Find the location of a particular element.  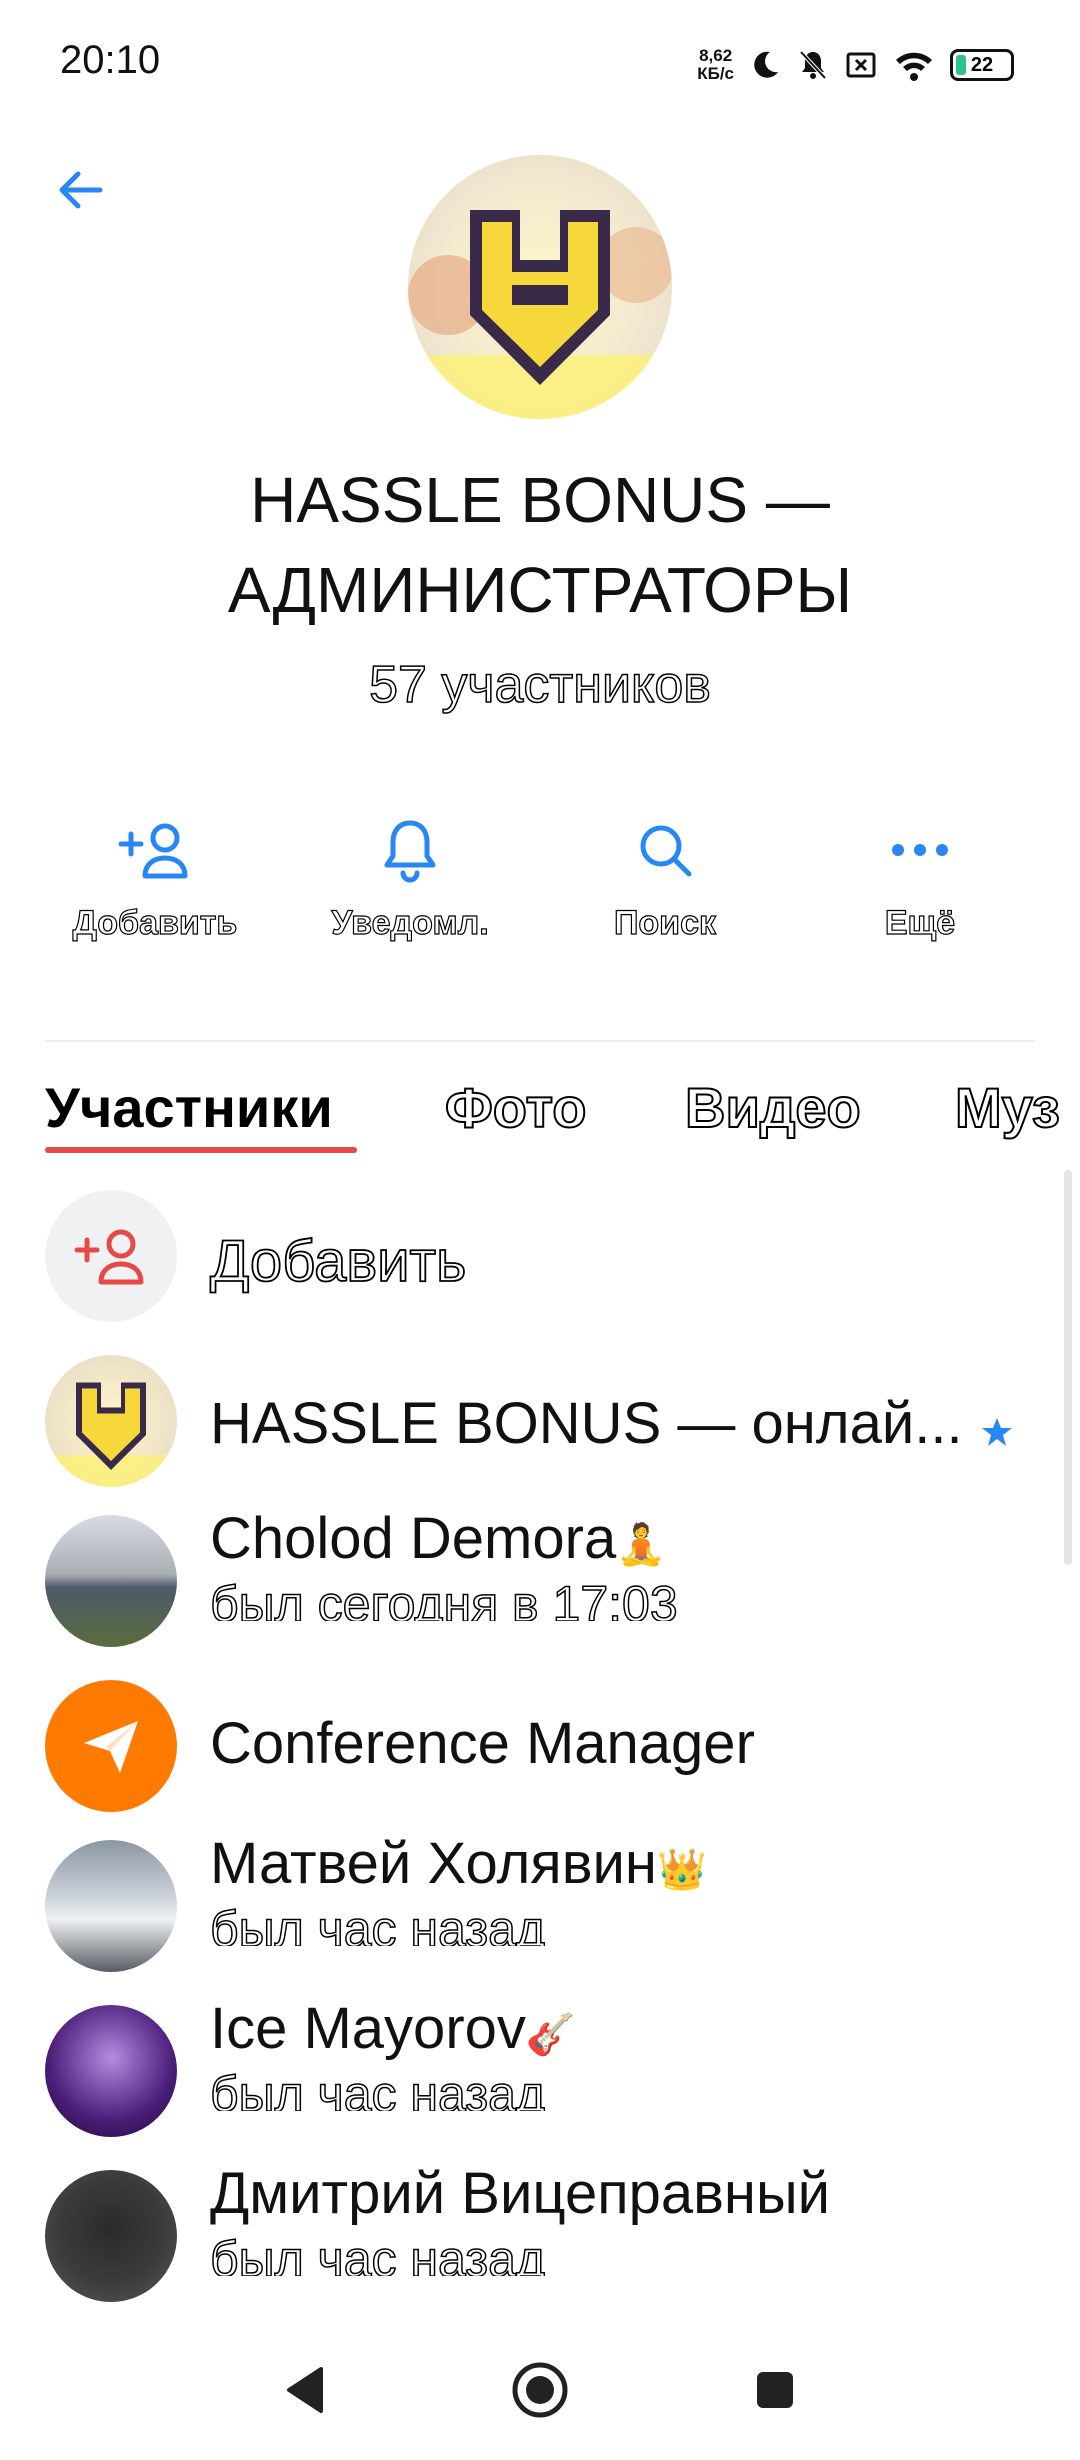

add-member-avatar is located at coordinates (111, 1256).